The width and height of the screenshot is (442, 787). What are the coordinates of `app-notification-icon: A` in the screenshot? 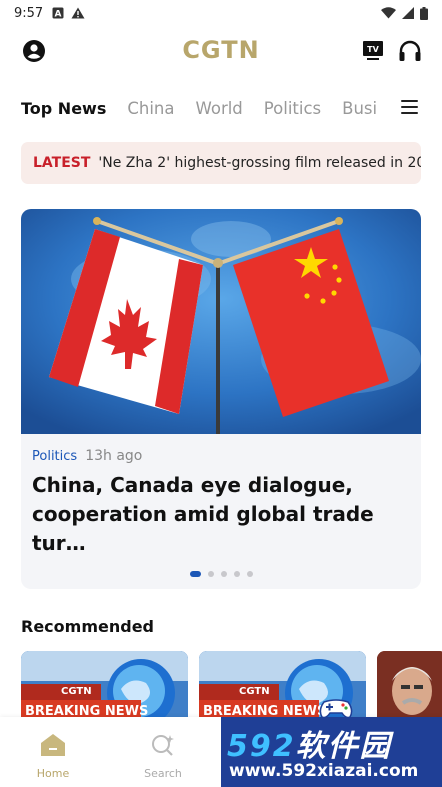 It's located at (58, 13).